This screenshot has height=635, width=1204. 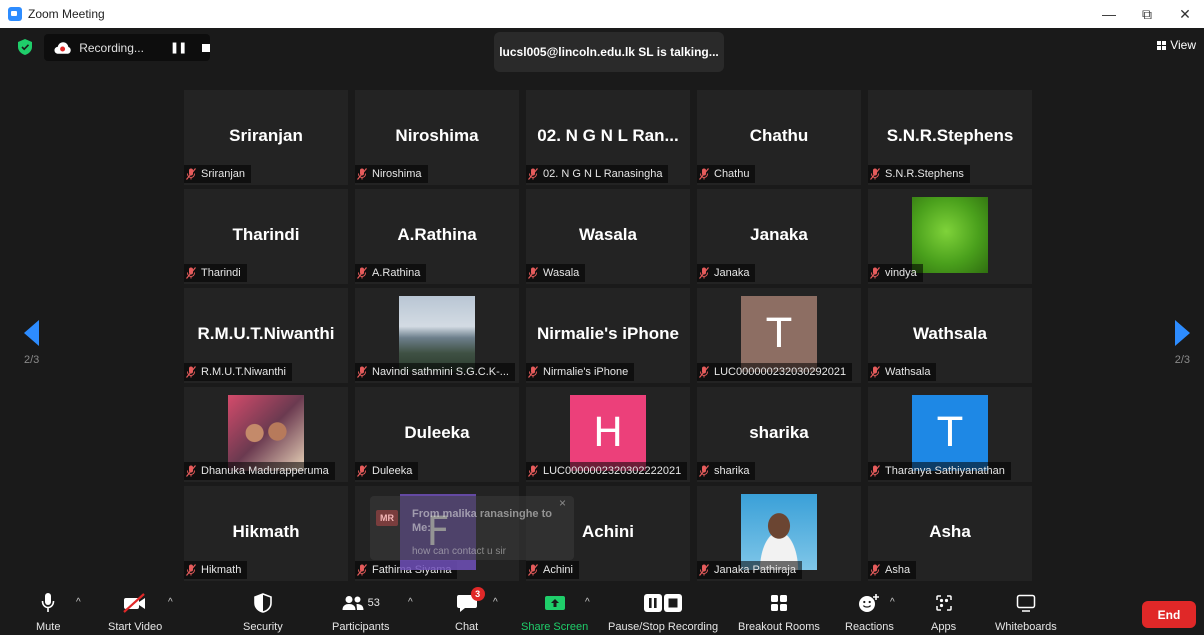 I want to click on participant-tile: Tharindi Tharindi, so click(x=266, y=236).